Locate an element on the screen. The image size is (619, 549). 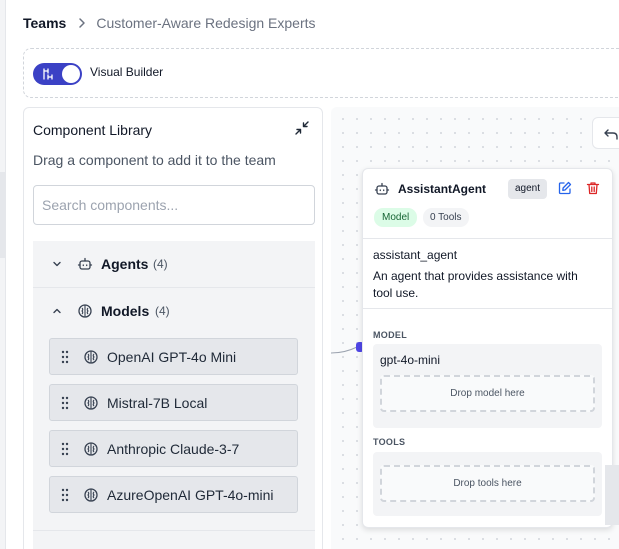
model-name: gpt-4o-mini is located at coordinates (410, 360).